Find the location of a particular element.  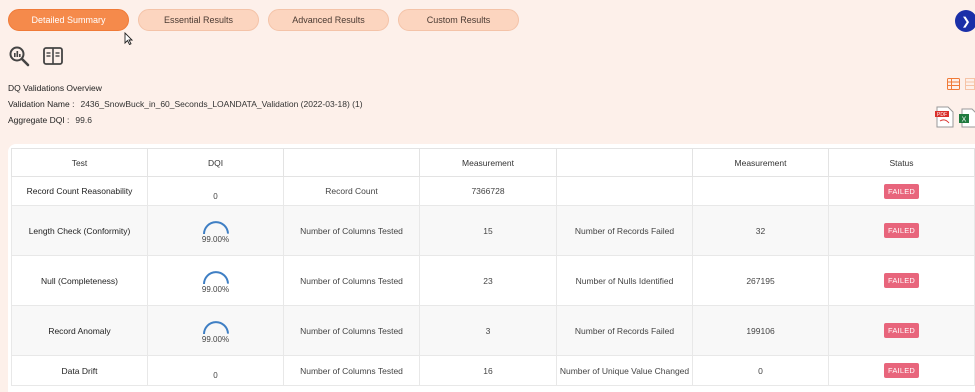

overview-title: DQ Validations Overview is located at coordinates (55, 88).